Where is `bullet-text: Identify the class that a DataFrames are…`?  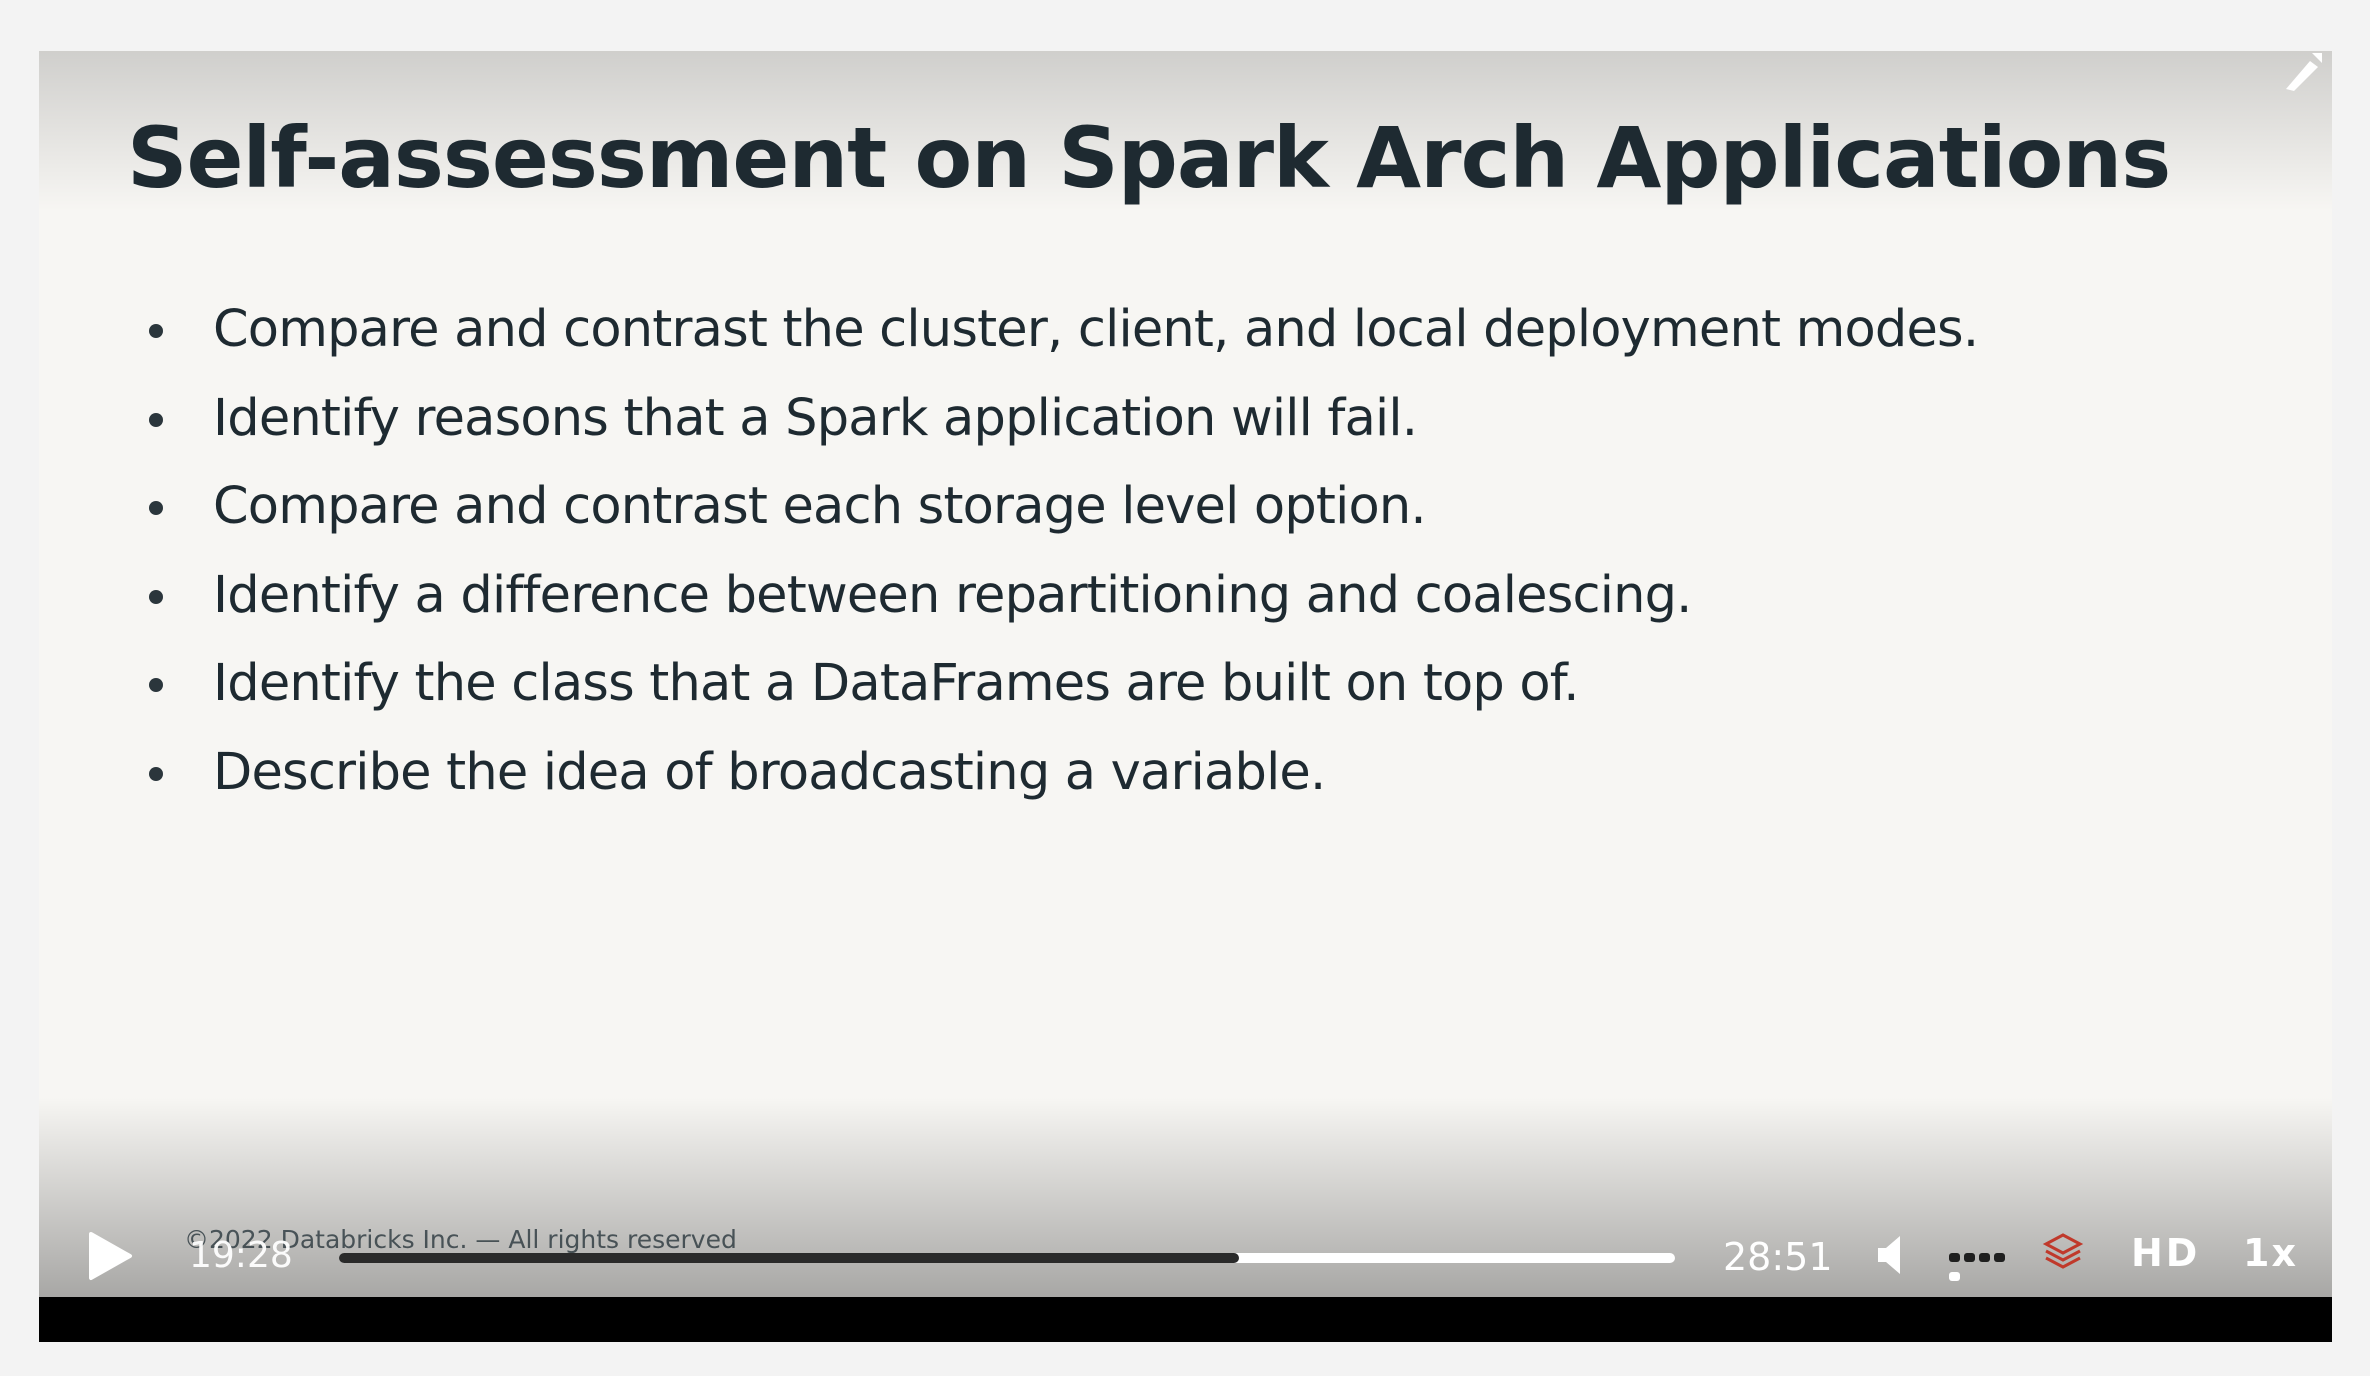 bullet-text: Identify the class that a DataFrames are… is located at coordinates (896, 683).